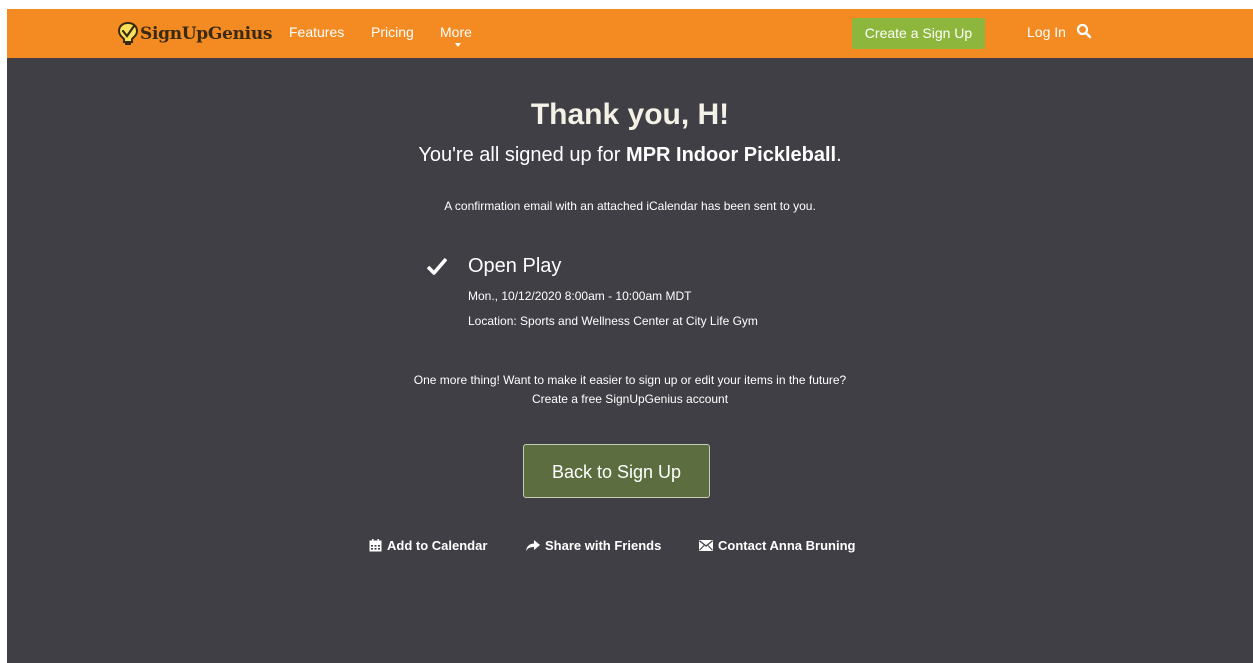 Image resolution: width=1253 pixels, height=663 pixels. What do you see at coordinates (616, 471) in the screenshot?
I see `back-to-sign-up-button: Back to Sign Up` at bounding box center [616, 471].